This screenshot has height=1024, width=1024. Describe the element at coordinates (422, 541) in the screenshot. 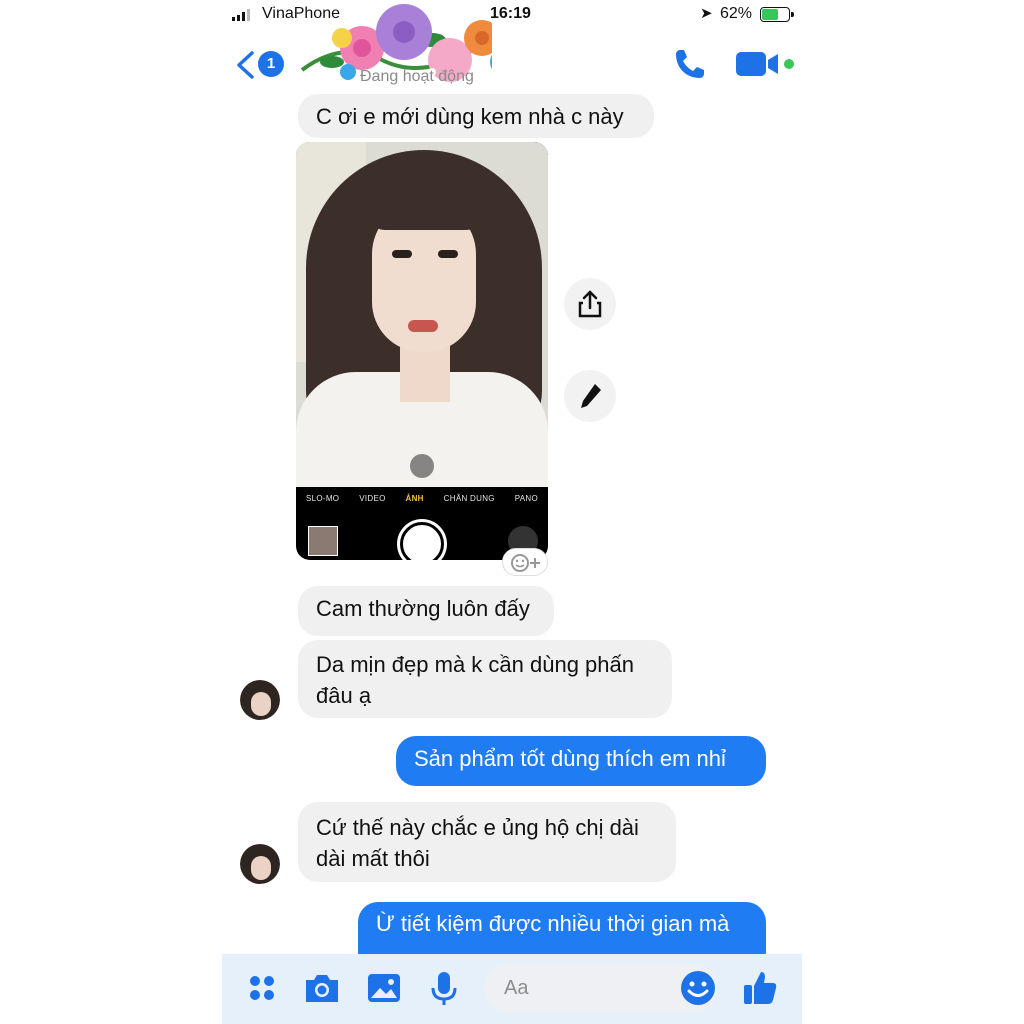

I see `shutter-icon` at that location.